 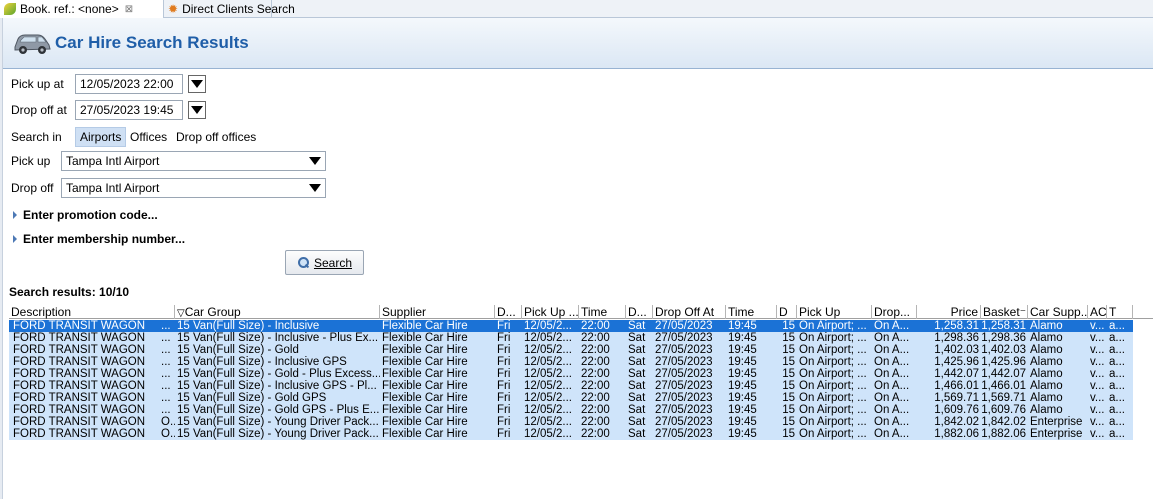 I want to click on column-header: Drop Off At, so click(x=689, y=312).